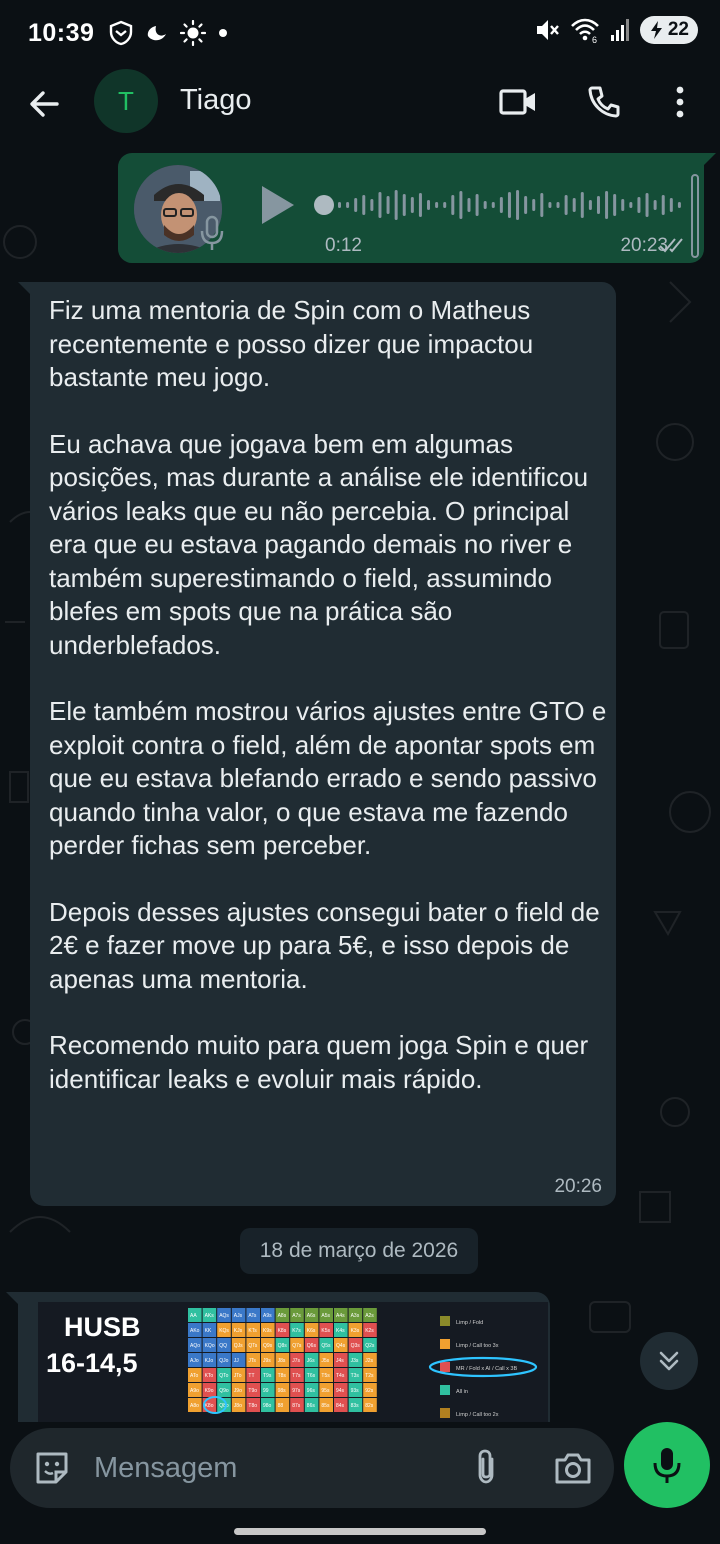 The image size is (720, 1544). I want to click on dot-icon, so click(223, 33).